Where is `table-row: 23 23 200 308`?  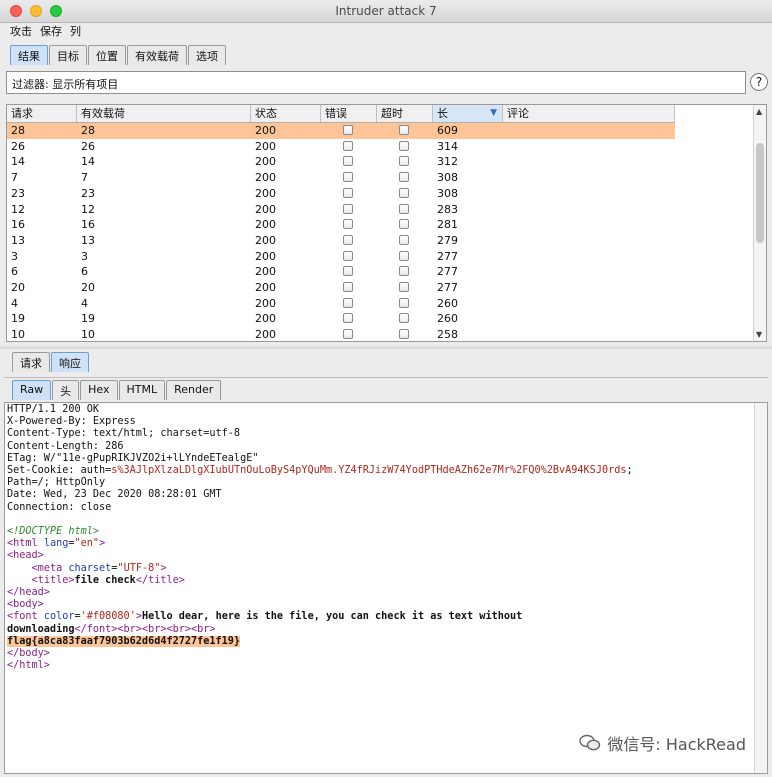 table-row: 23 23 200 308 is located at coordinates (341, 194).